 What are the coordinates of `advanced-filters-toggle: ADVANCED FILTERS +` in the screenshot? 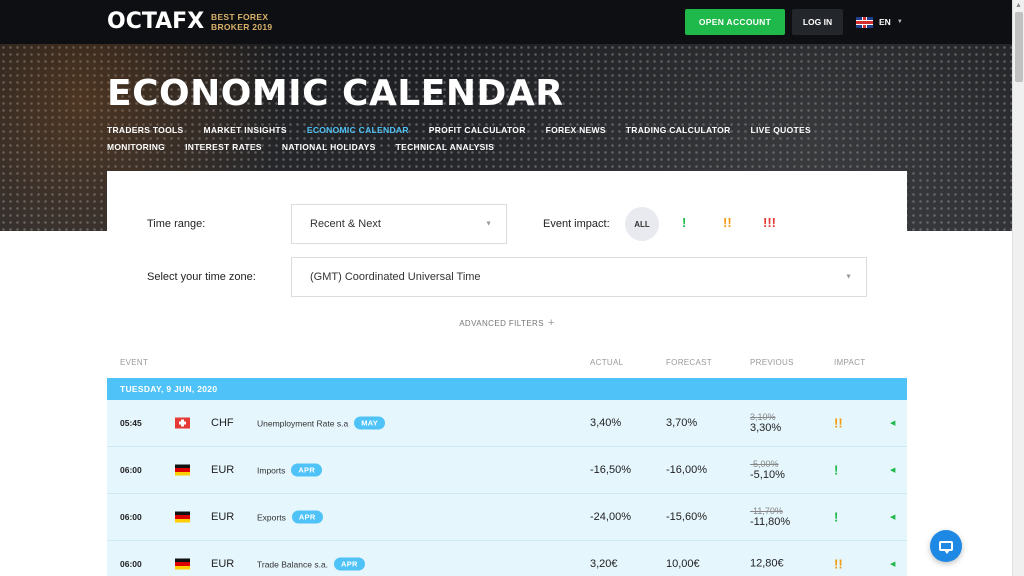 It's located at (507, 323).